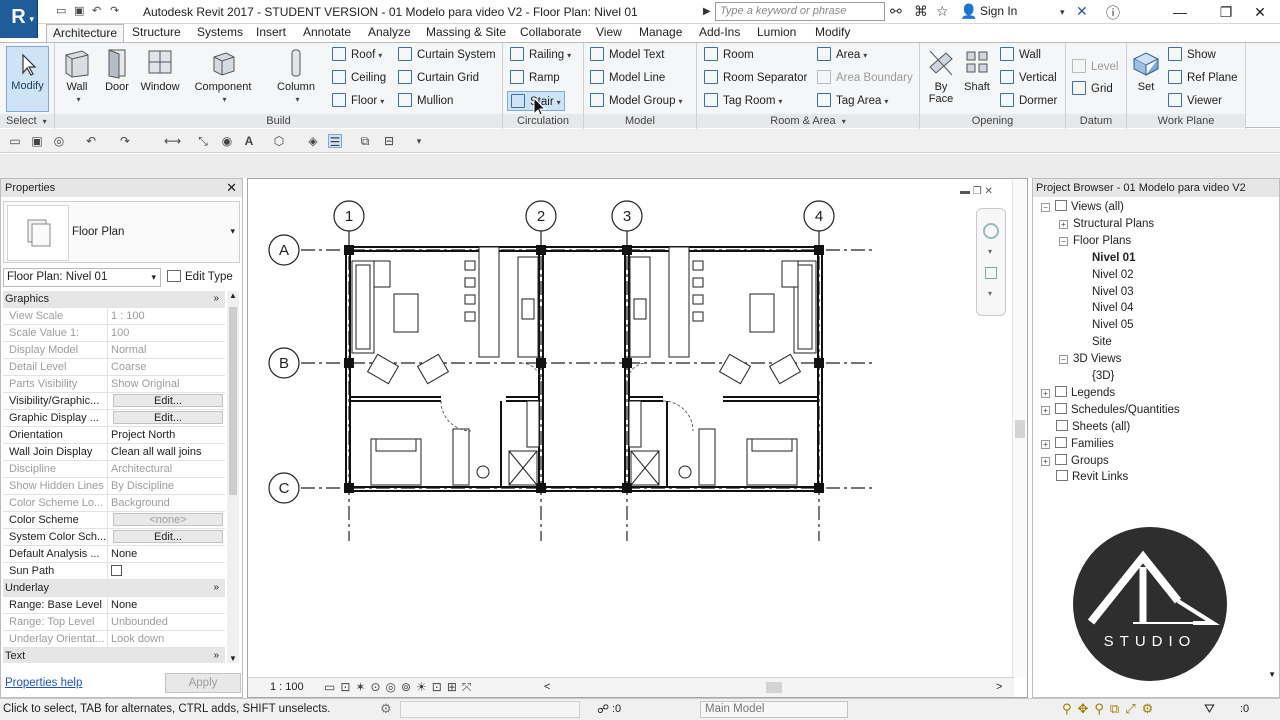  I want to click on expand-search-icon: ▶, so click(707, 11).